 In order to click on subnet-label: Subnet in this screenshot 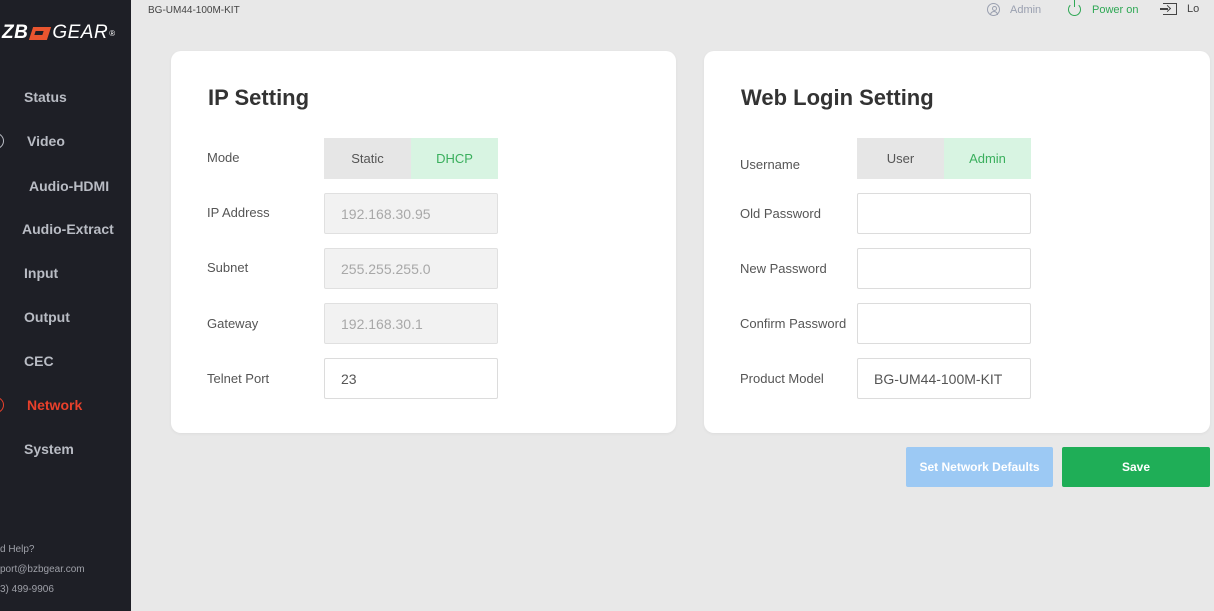, I will do `click(228, 267)`.